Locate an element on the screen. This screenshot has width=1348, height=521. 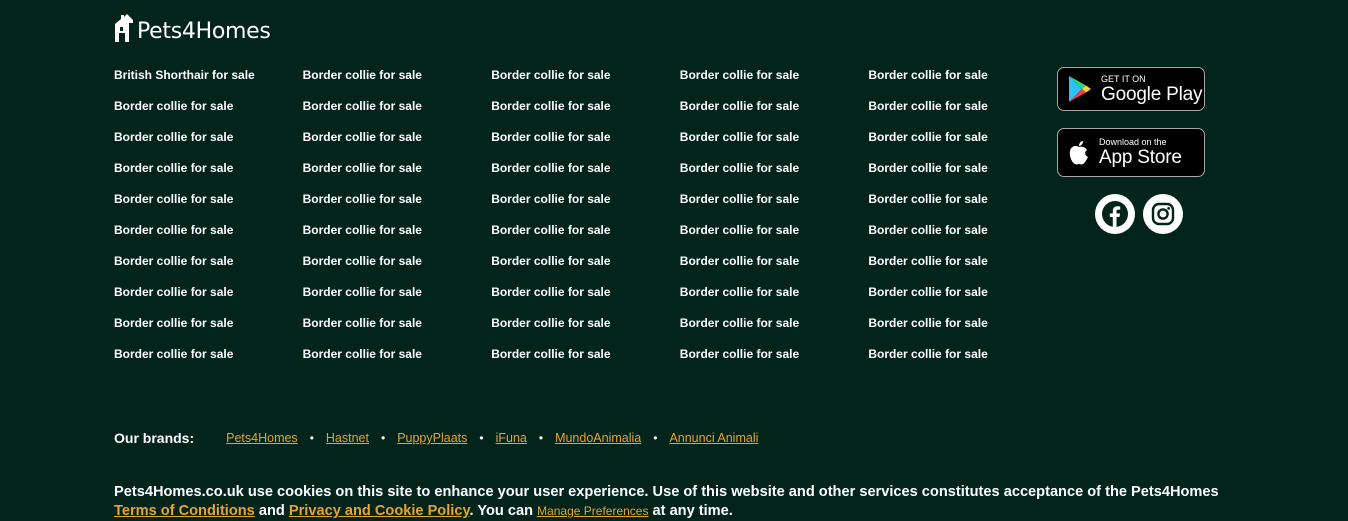
facebook-button is located at coordinates (1115, 214).